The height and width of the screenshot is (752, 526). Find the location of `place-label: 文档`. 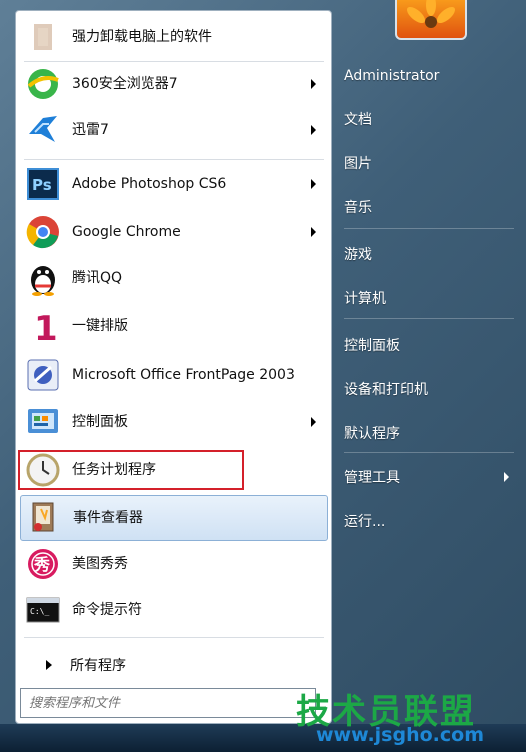

place-label: 文档 is located at coordinates (358, 120).